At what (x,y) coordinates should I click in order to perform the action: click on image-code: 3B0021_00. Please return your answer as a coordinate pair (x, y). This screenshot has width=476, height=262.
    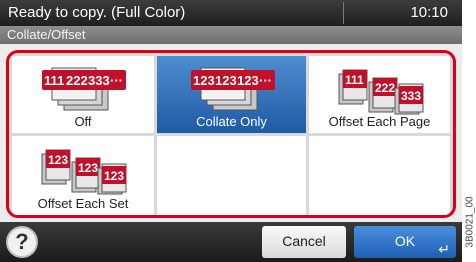
    Looking at the image, I should click on (469, 222).